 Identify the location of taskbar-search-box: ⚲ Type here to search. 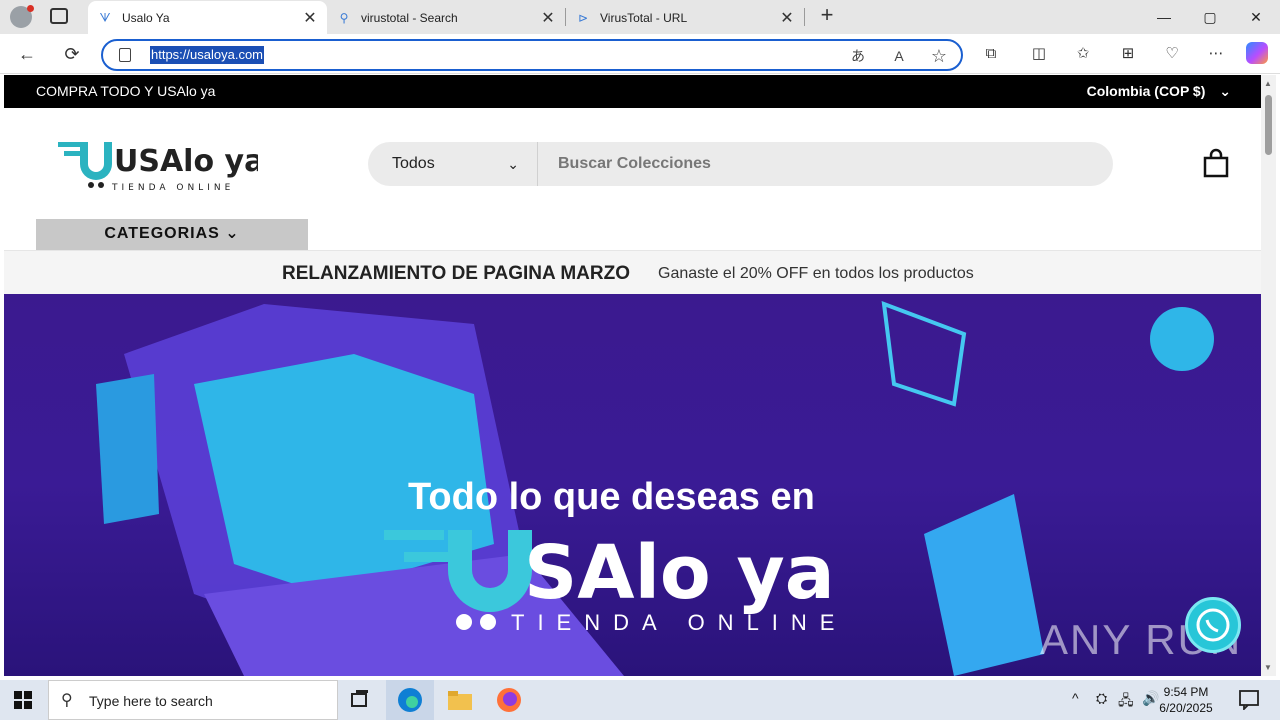
(193, 700).